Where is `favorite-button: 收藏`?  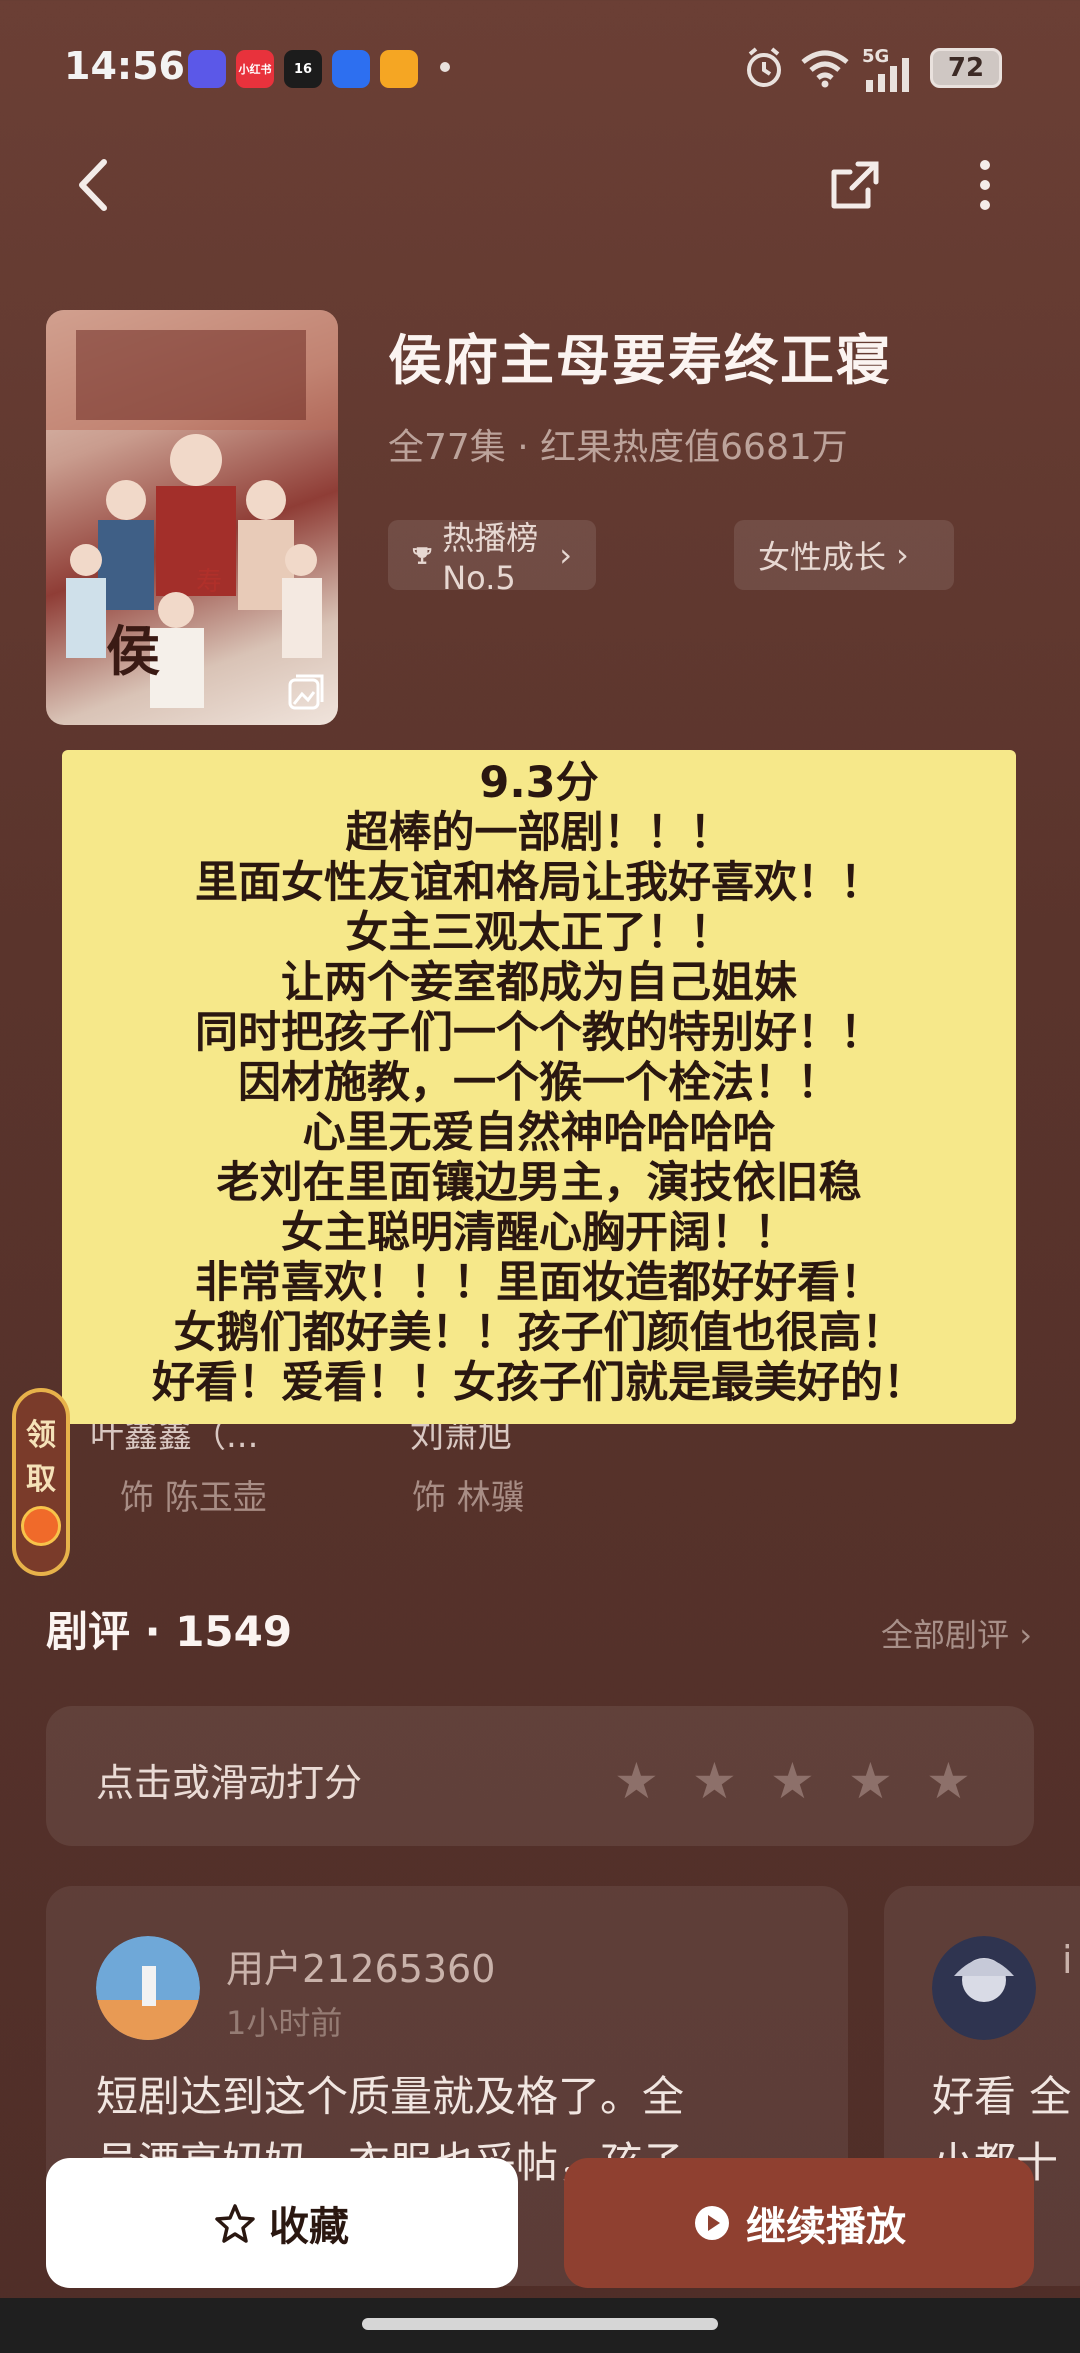
favorite-button: 收藏 is located at coordinates (282, 2223).